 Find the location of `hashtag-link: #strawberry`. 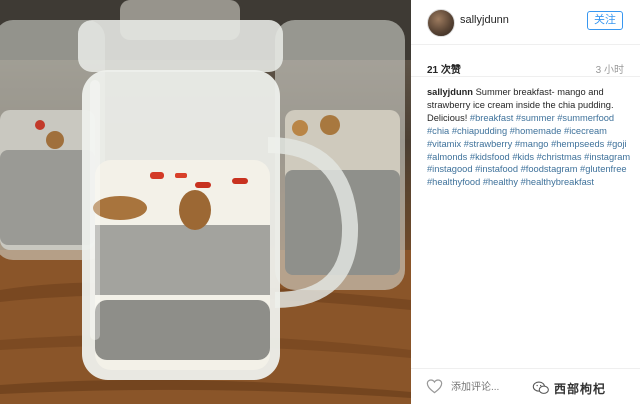

hashtag-link: #strawberry is located at coordinates (488, 144).